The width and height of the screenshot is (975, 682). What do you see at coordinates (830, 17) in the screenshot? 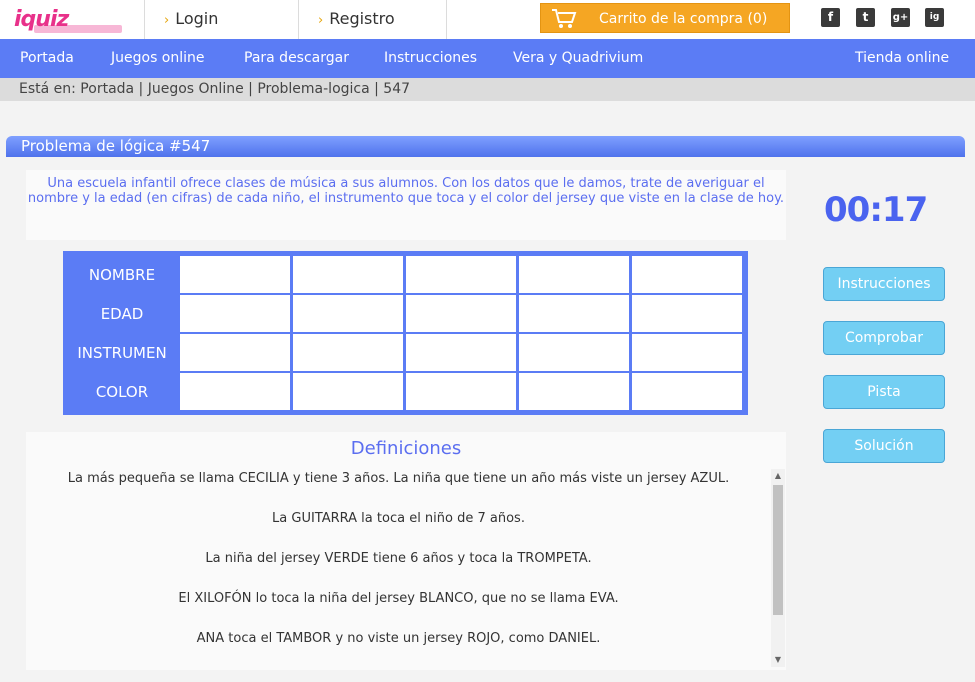
I see `facebook-icon: f` at bounding box center [830, 17].